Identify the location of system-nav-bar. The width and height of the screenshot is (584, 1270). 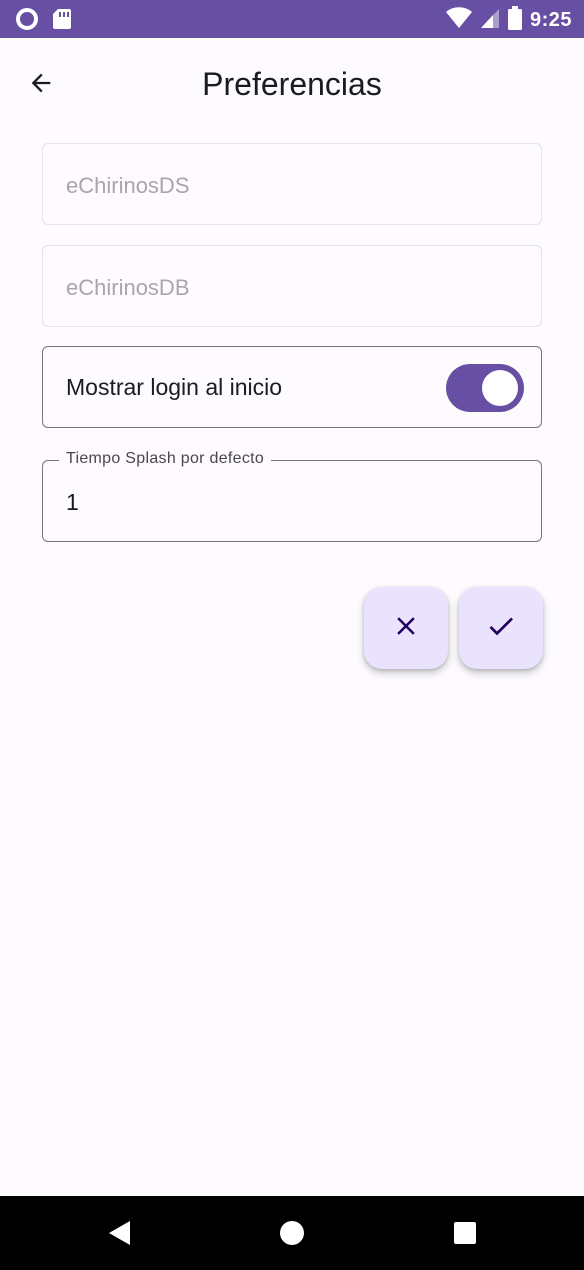
(292, 1233).